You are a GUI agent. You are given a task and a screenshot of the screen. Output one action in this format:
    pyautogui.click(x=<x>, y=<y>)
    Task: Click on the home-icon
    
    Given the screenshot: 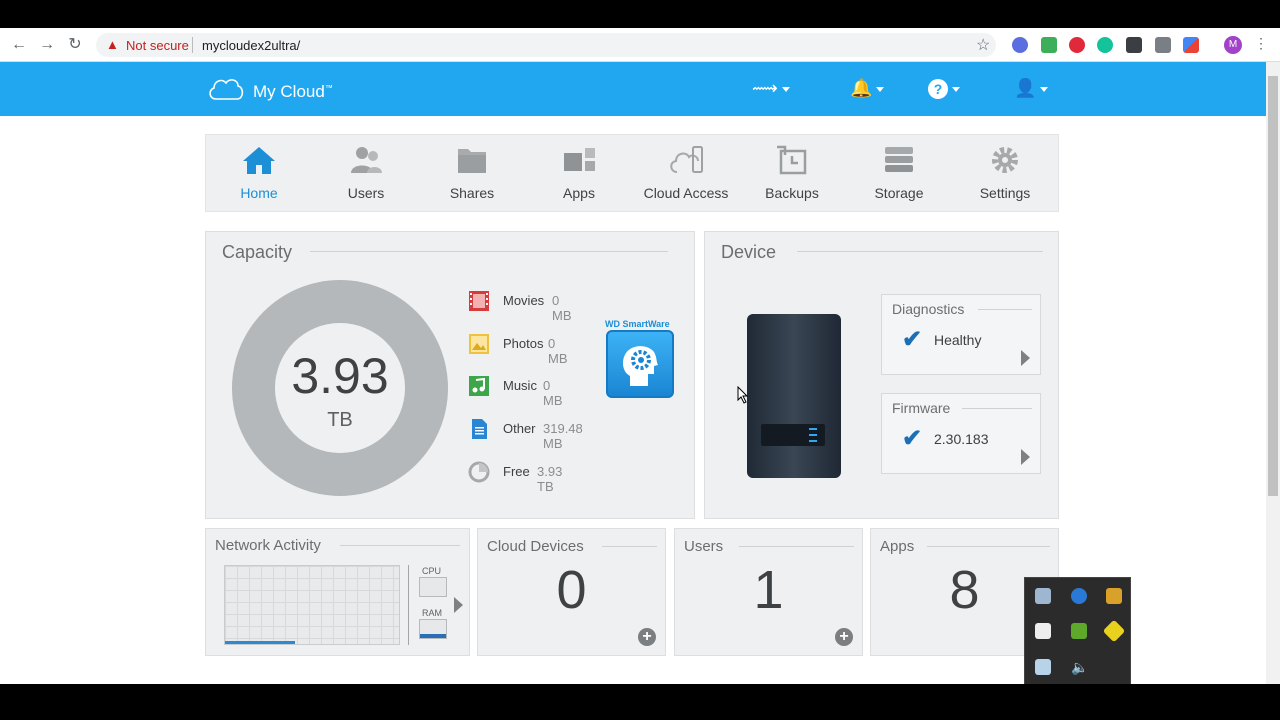 What is the action you would take?
    pyautogui.click(x=259, y=160)
    